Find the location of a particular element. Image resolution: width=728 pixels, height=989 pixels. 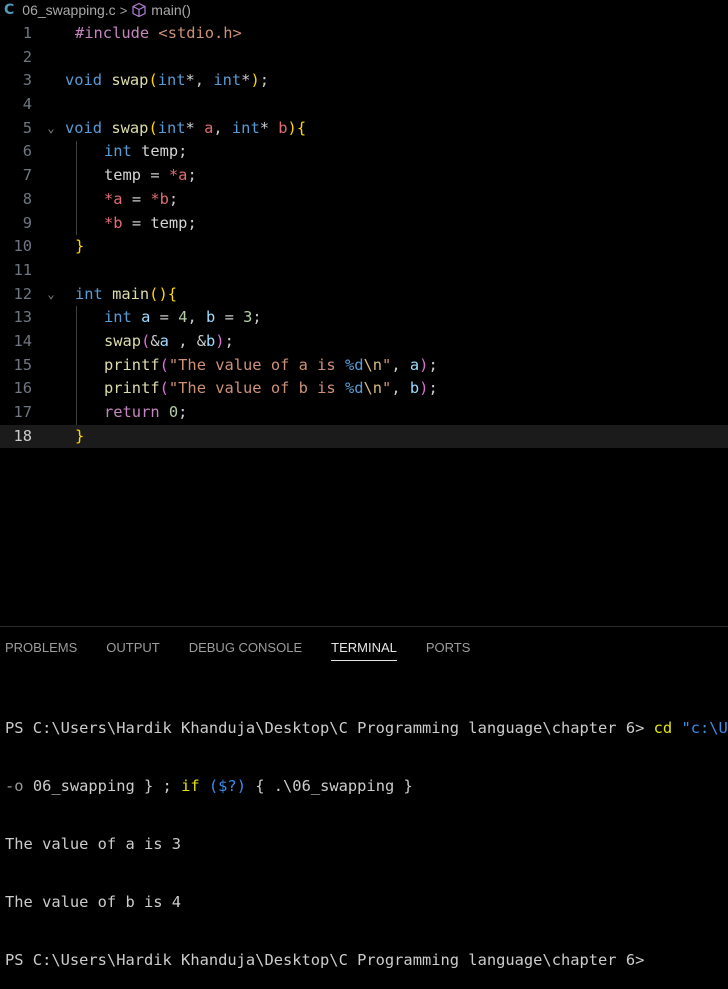

code-line: 12 ⌄ int main(){ is located at coordinates (364, 295).